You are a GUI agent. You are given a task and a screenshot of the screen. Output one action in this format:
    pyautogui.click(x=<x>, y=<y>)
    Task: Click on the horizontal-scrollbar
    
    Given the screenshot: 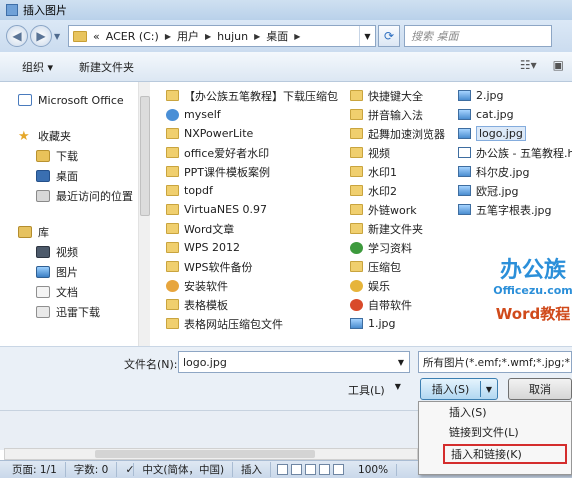 What is the action you would take?
    pyautogui.click(x=211, y=454)
    